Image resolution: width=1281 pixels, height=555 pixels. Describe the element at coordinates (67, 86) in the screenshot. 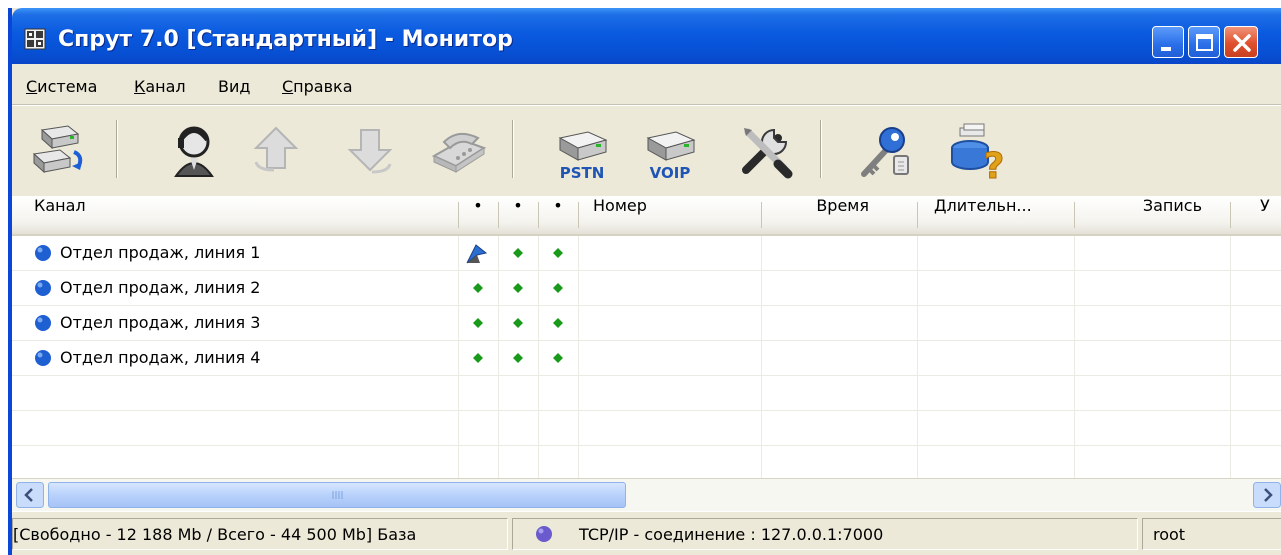

I see `menu-system-label: истема` at that location.